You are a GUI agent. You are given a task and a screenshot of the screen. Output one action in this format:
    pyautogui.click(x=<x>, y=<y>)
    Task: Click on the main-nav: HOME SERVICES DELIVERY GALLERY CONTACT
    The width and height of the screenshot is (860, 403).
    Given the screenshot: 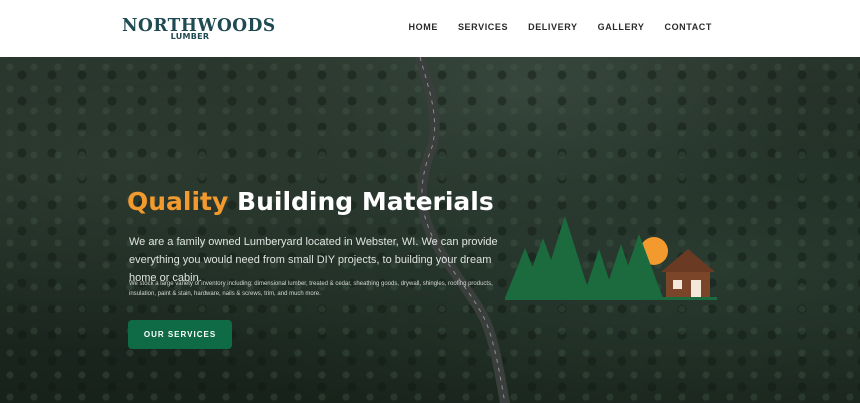 What is the action you would take?
    pyautogui.click(x=560, y=27)
    